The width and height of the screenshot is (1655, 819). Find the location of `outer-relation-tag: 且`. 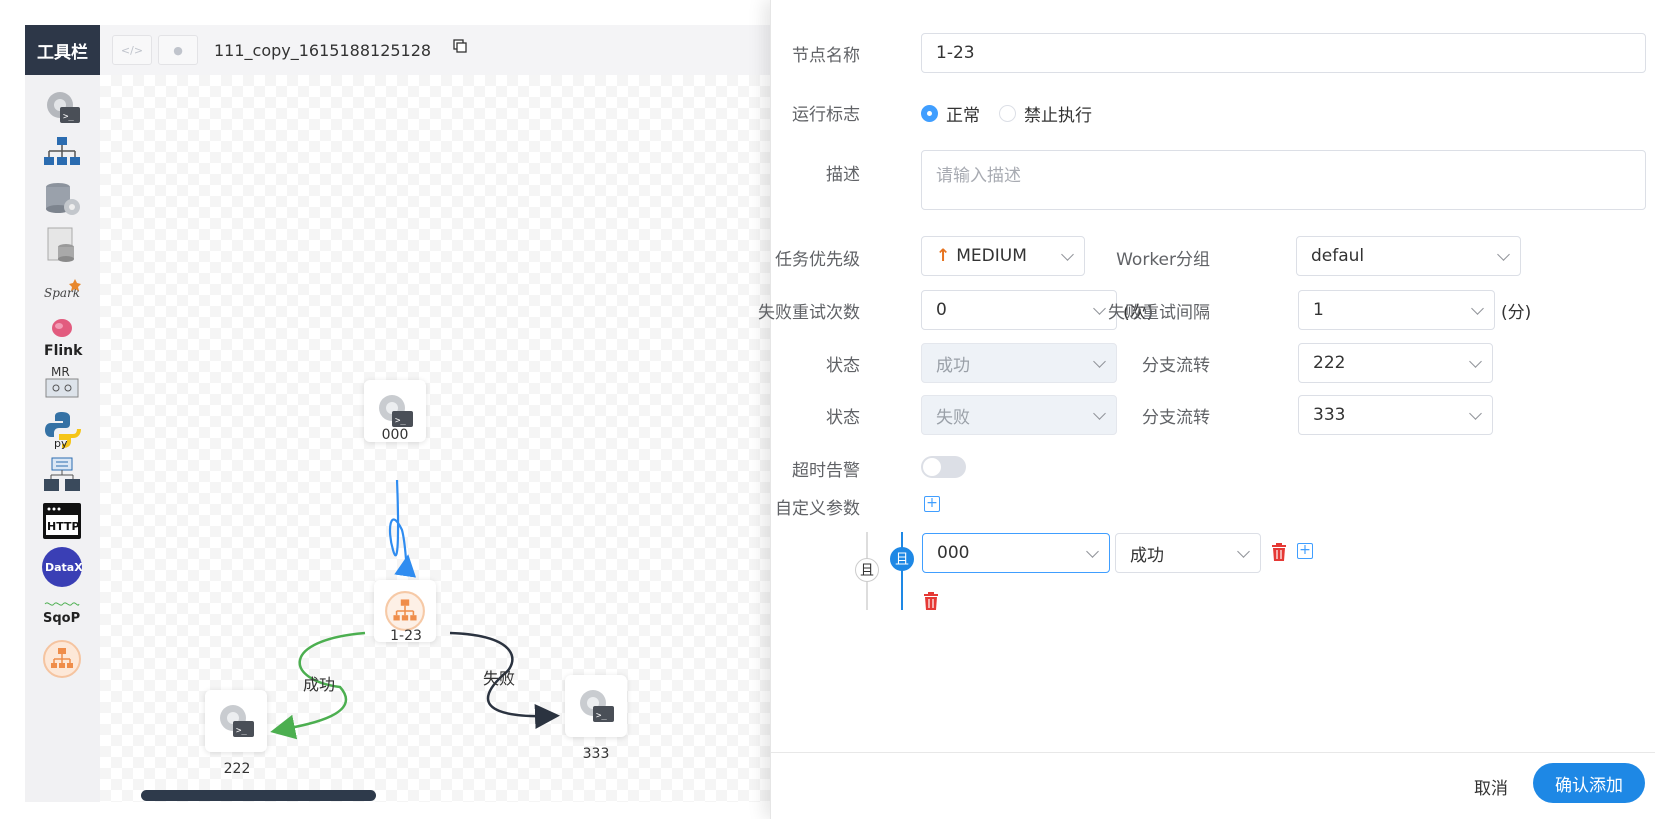

outer-relation-tag: 且 is located at coordinates (867, 570).